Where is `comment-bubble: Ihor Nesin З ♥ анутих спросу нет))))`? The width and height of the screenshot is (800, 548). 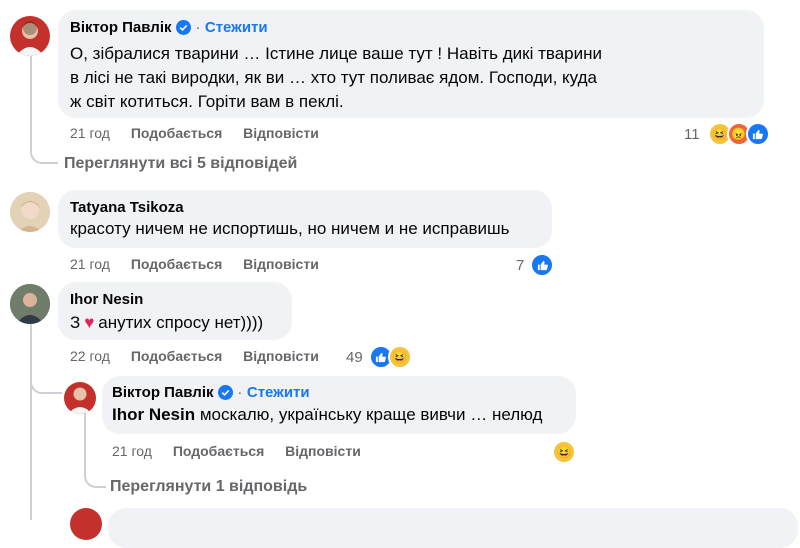
comment-bubble: Ihor Nesin З ♥ анутих спросу нет)))) is located at coordinates (175, 311).